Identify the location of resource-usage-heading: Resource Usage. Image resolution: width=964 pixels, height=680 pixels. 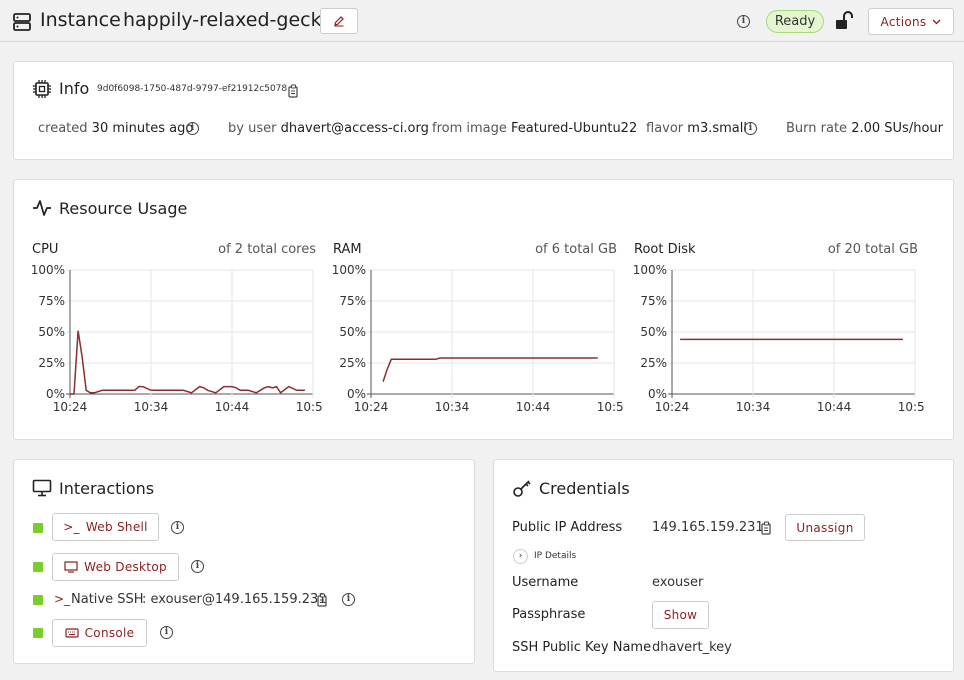
(123, 208).